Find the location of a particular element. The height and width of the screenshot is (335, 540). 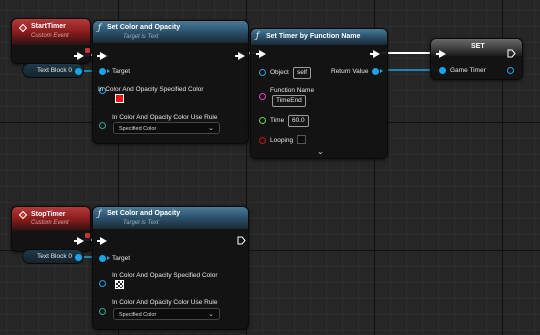

game-timer-out-pin is located at coordinates (510, 70).